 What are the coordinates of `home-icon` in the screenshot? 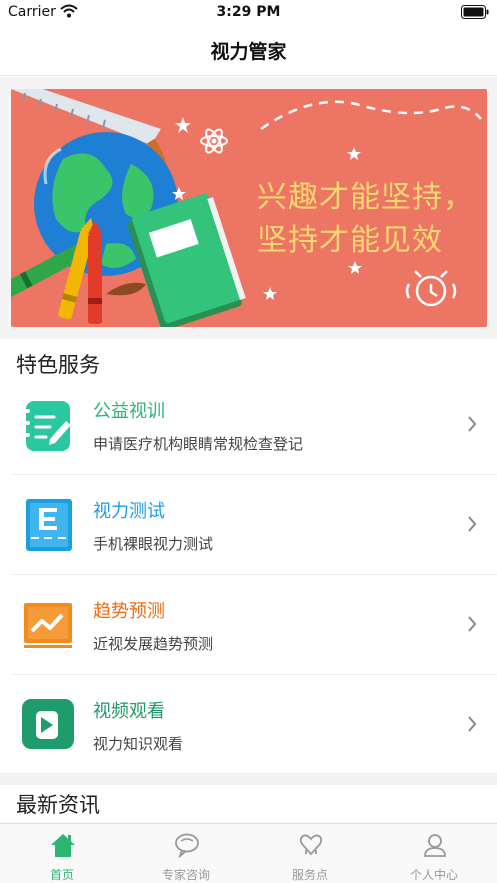 It's located at (63, 845).